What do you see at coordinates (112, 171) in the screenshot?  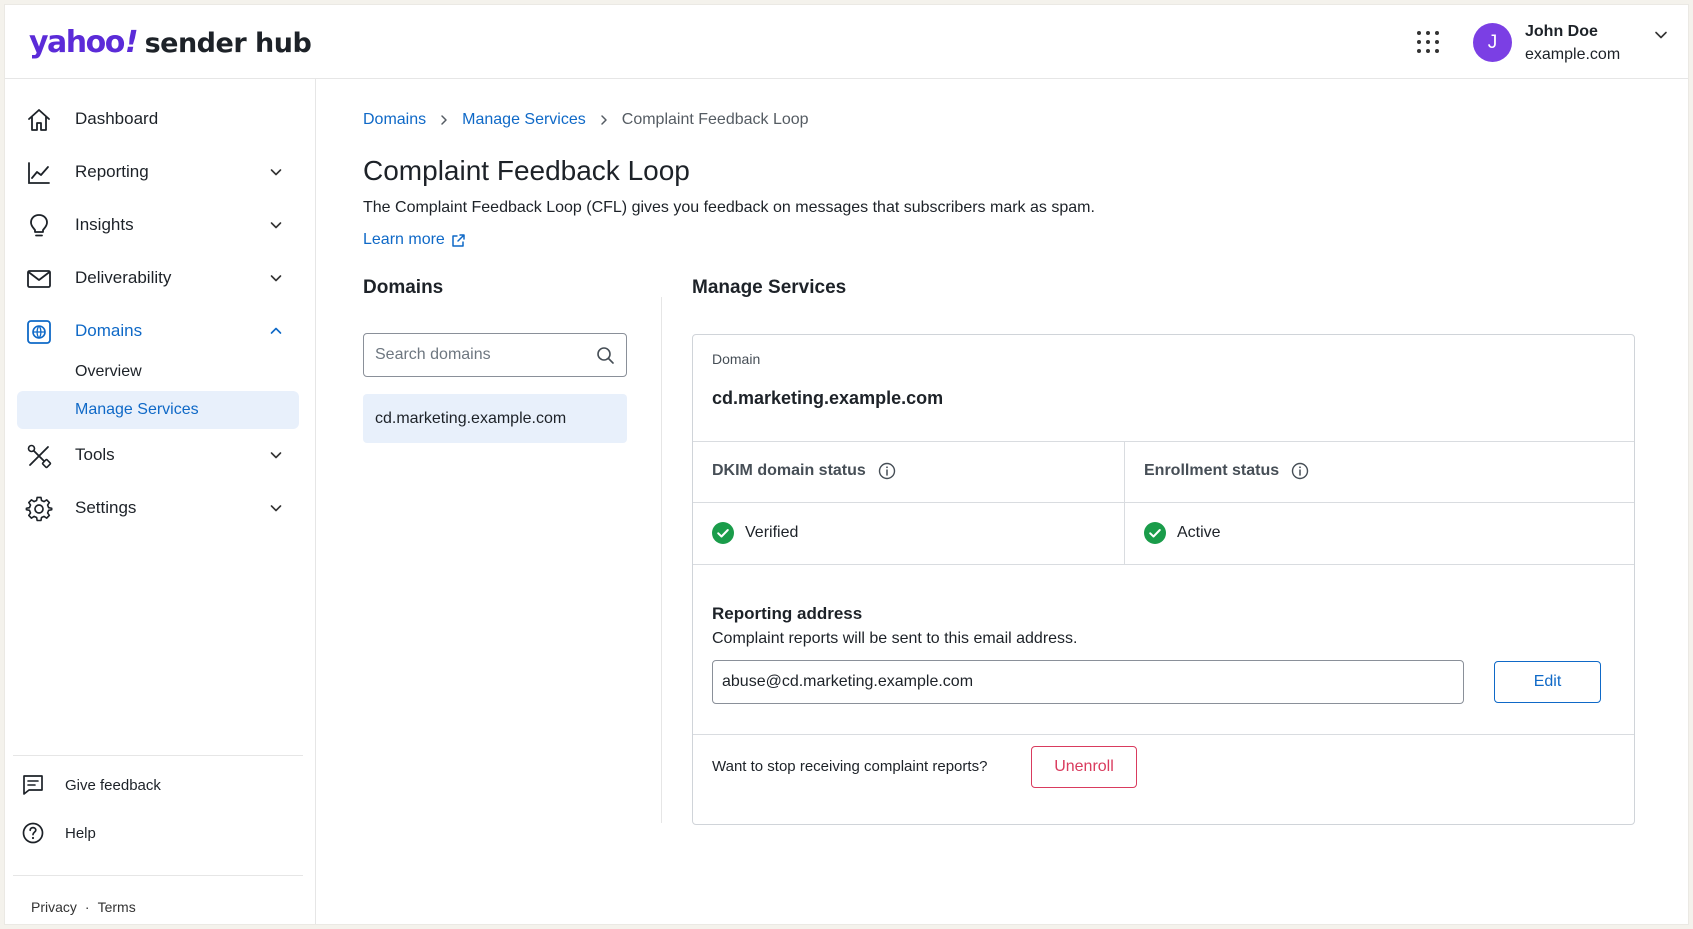 I see `sidebar-item-label: Reporting` at bounding box center [112, 171].